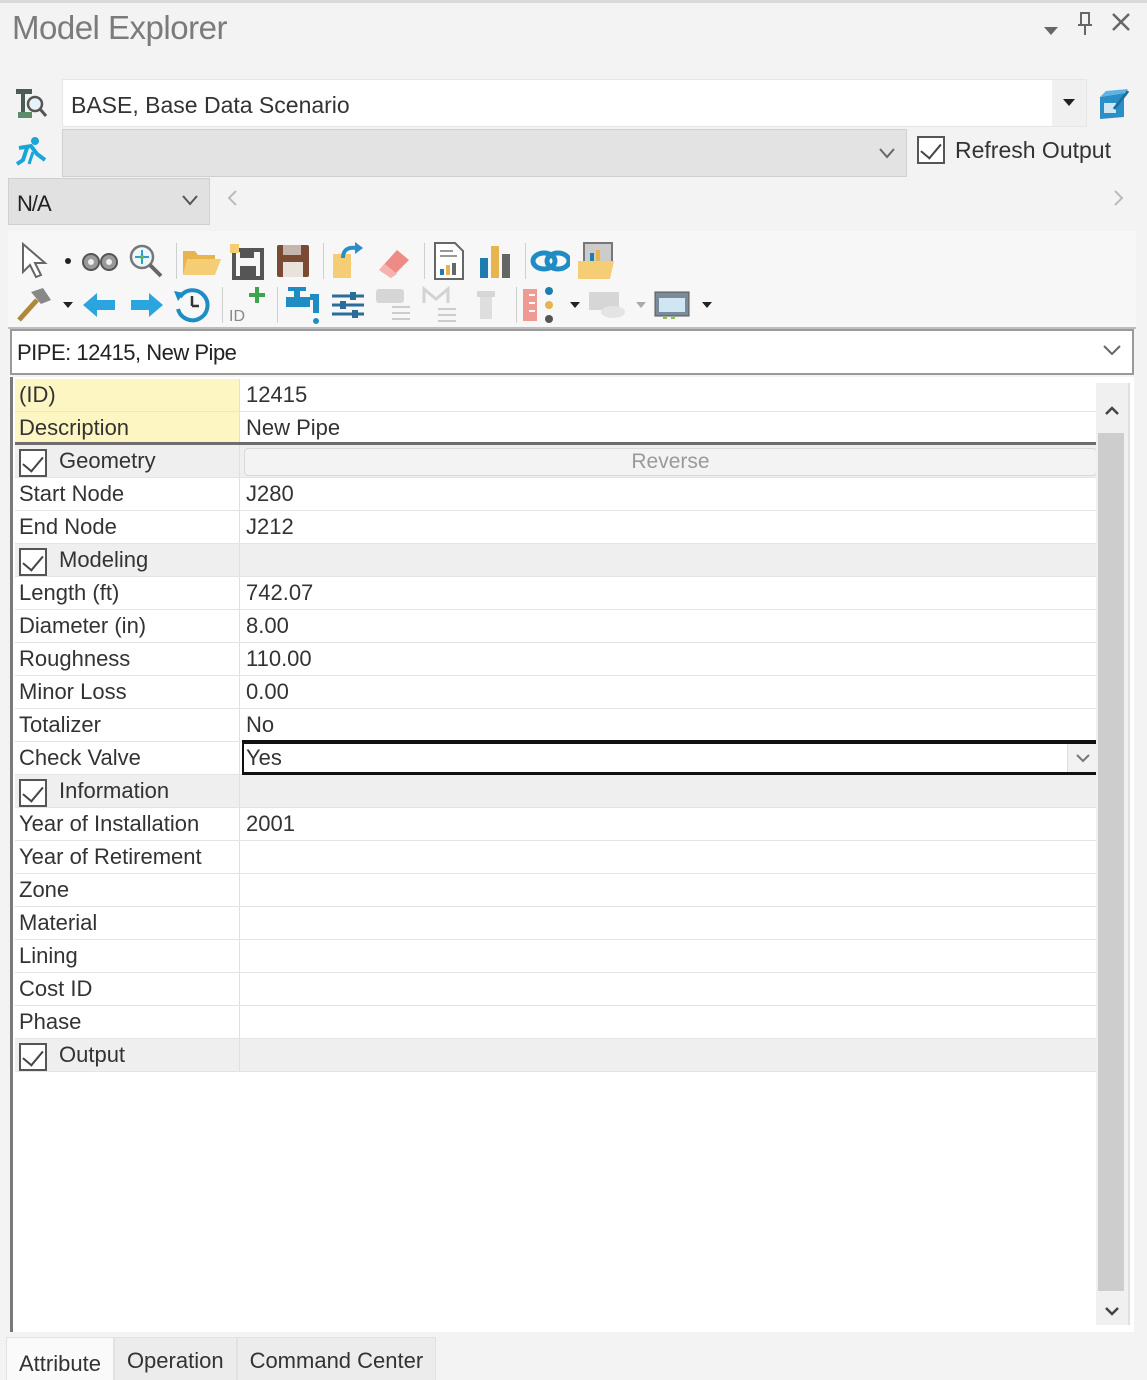 This screenshot has height=1380, width=1147. Describe the element at coordinates (394, 261) in the screenshot. I see `erase-button` at that location.